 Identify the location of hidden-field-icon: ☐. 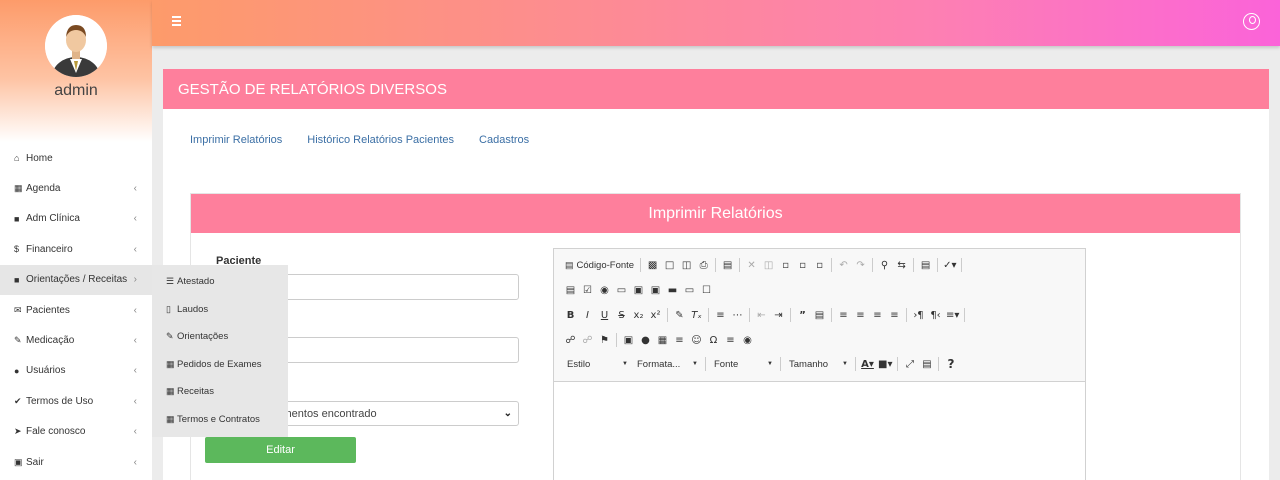
(706, 290).